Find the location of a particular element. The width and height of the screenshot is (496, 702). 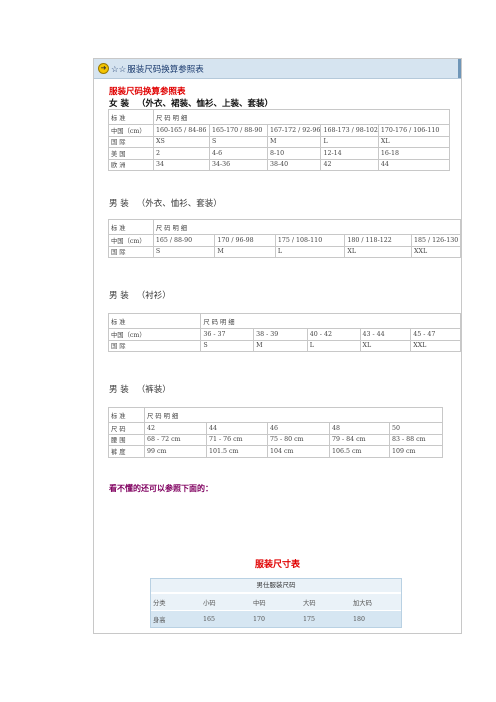

men-outer-title: 男 装 is located at coordinates (119, 204).